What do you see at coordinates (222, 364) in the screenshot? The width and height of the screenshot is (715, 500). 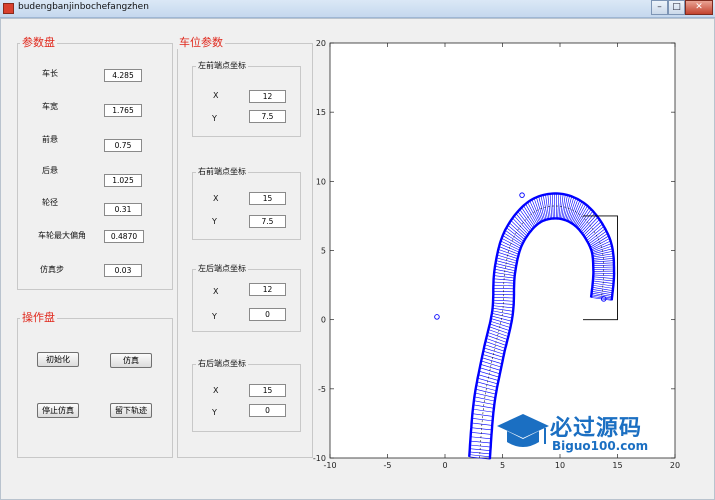 I see `rear-right-corner-title: 右后端点坐标` at bounding box center [222, 364].